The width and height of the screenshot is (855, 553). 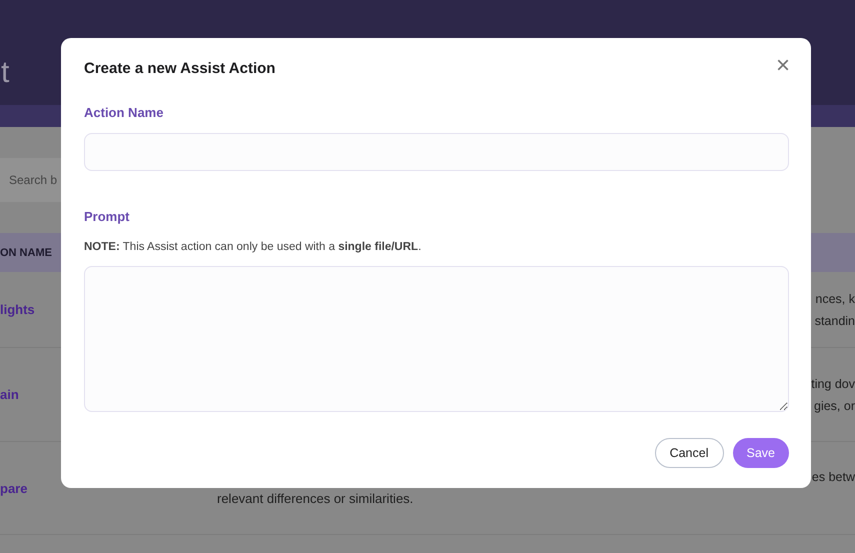 What do you see at coordinates (834, 321) in the screenshot?
I see `description-text: standin` at bounding box center [834, 321].